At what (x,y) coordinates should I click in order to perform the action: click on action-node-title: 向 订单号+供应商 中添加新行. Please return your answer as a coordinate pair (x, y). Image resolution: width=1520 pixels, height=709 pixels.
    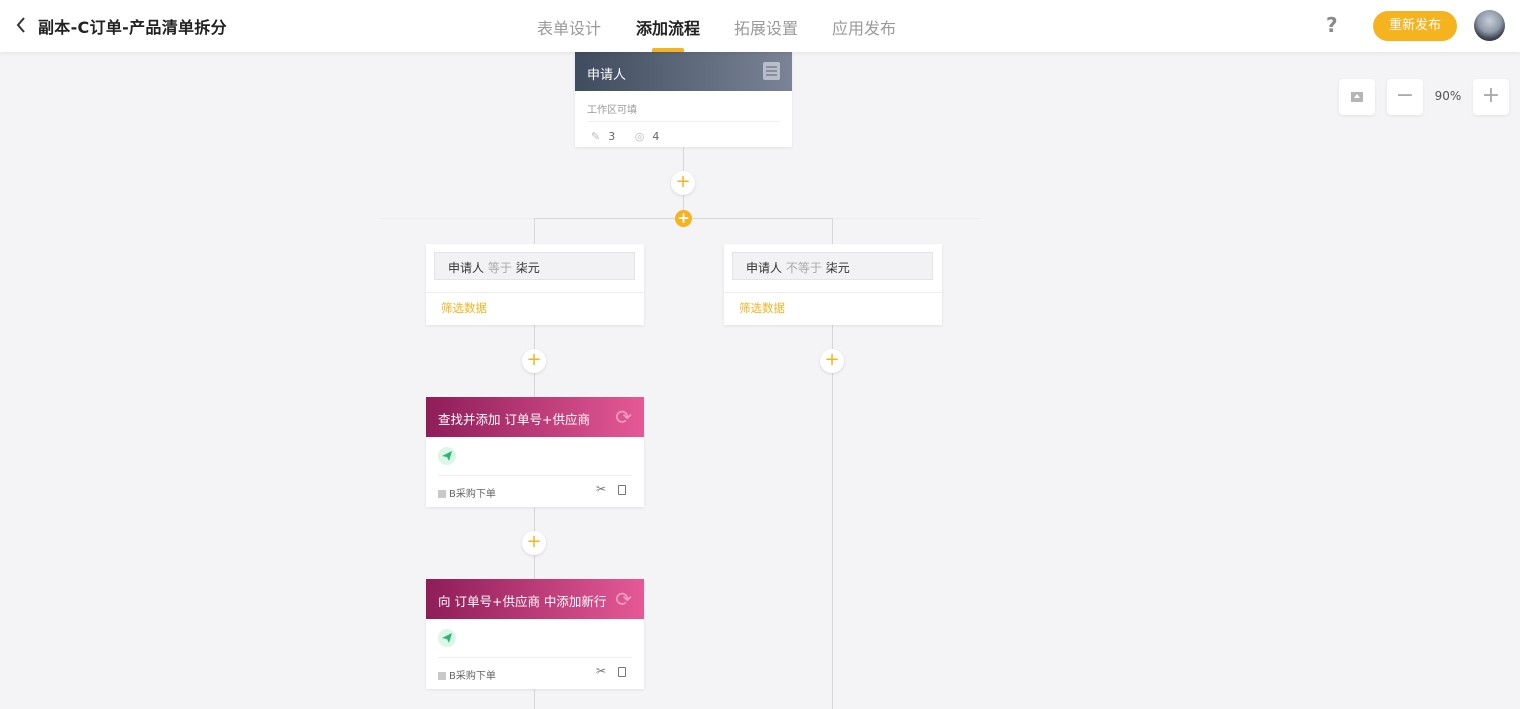
    Looking at the image, I should click on (522, 601).